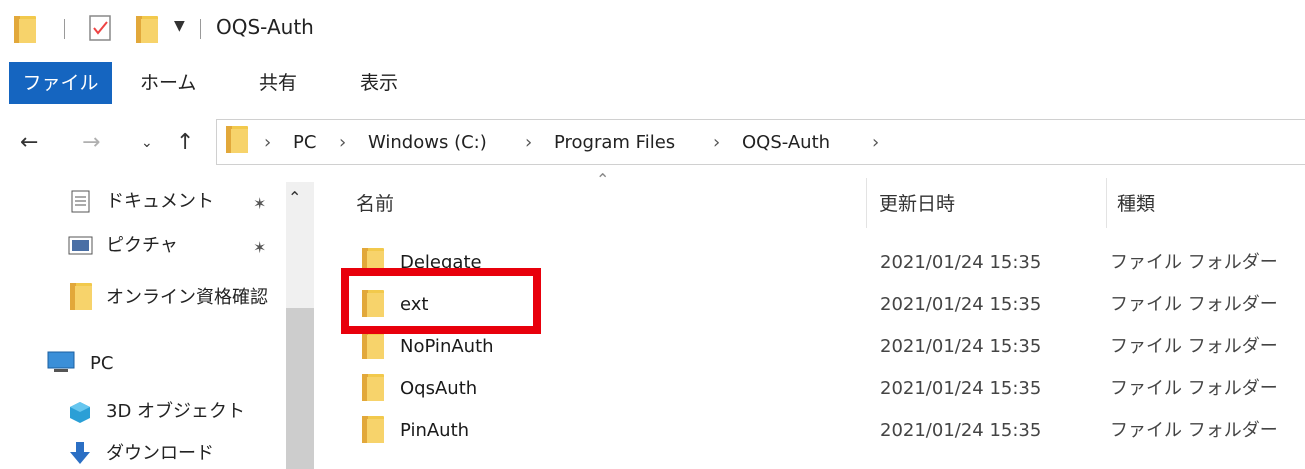  Describe the element at coordinates (379, 83) in the screenshot. I see `tab-view: 表示` at that location.